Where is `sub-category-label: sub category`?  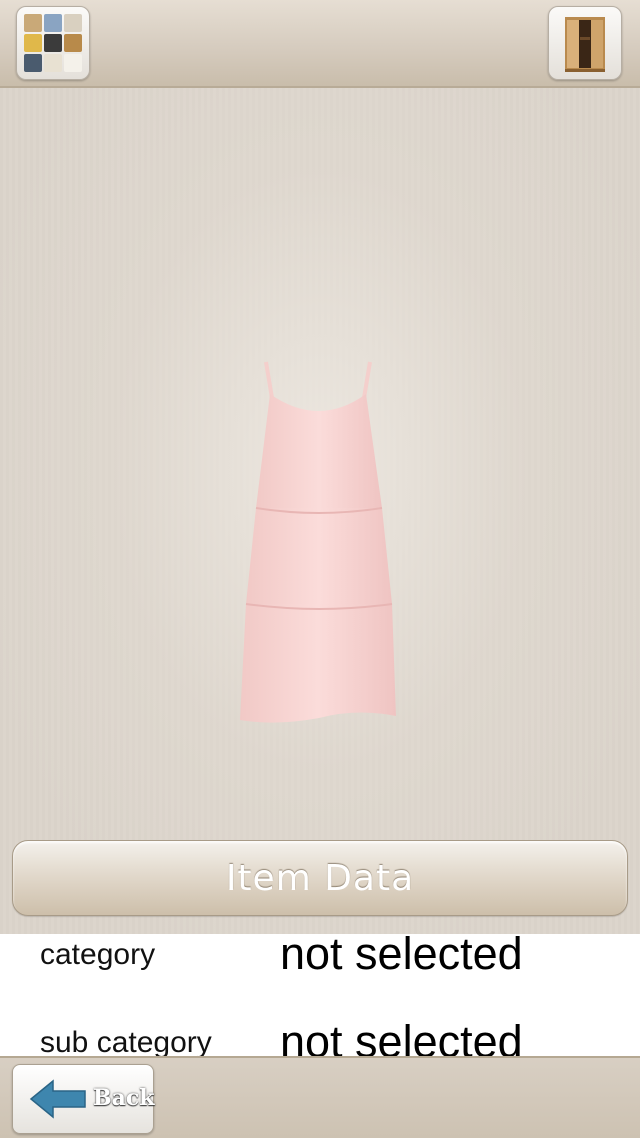 sub-category-label: sub category is located at coordinates (126, 1041).